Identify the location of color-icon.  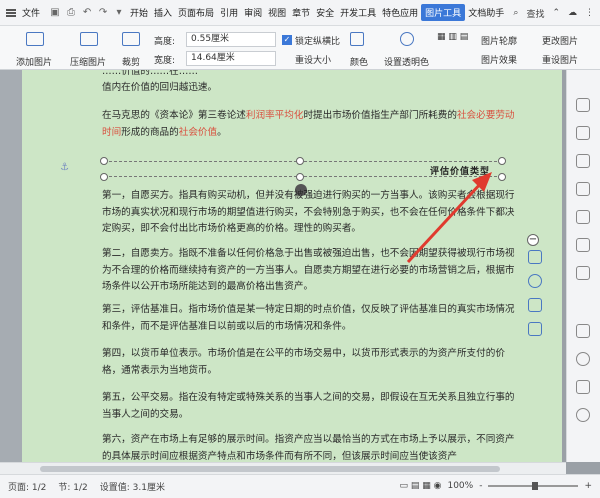
(357, 39).